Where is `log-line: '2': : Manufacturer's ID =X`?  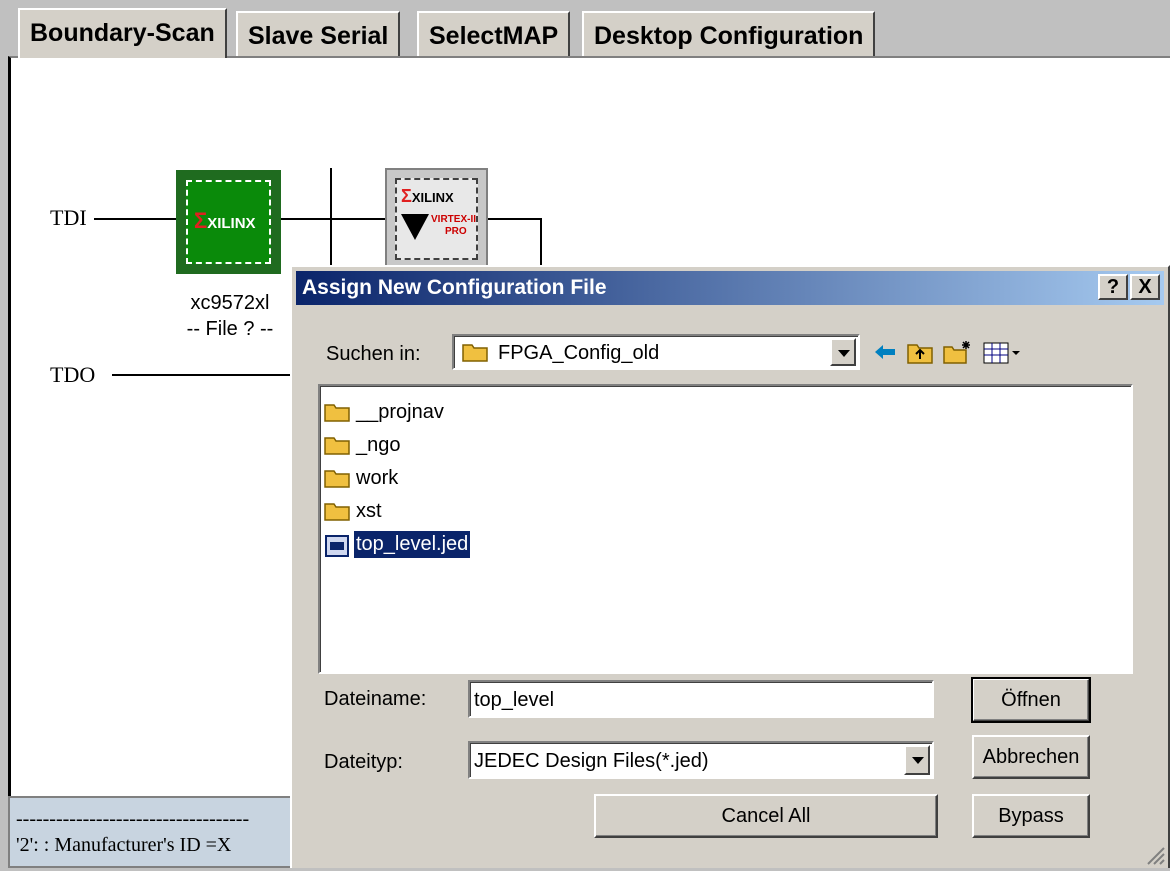
log-line: '2': : Manufacturer's ID =X is located at coordinates (124, 845).